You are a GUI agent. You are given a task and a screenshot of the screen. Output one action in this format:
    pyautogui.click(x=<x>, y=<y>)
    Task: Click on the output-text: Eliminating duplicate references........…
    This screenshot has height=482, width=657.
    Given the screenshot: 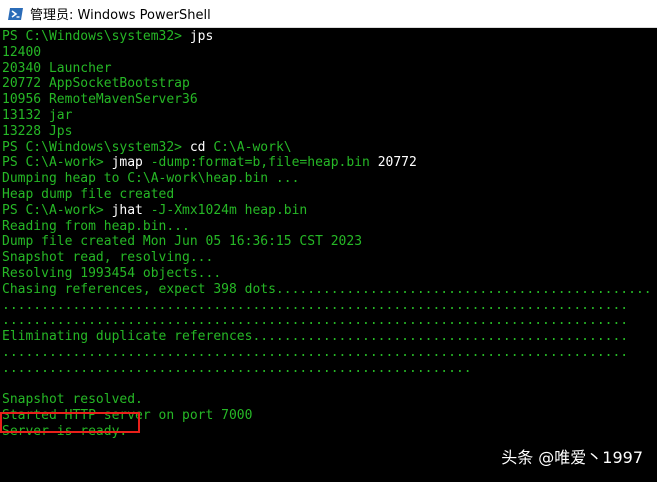 What is the action you would take?
    pyautogui.click(x=315, y=337)
    